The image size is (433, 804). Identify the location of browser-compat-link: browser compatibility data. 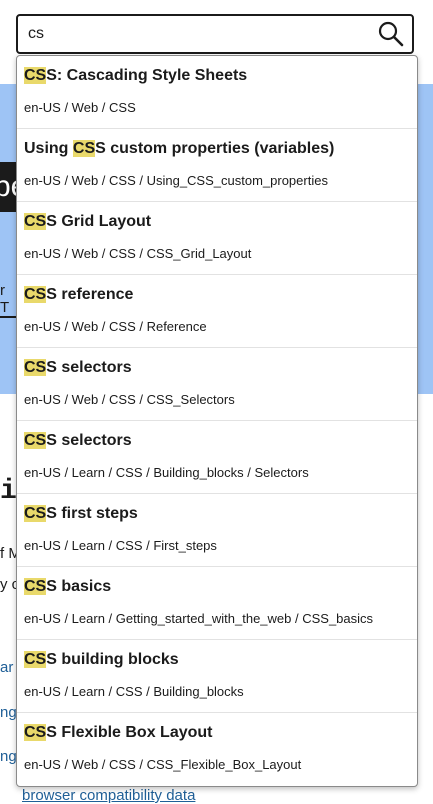
(108, 795).